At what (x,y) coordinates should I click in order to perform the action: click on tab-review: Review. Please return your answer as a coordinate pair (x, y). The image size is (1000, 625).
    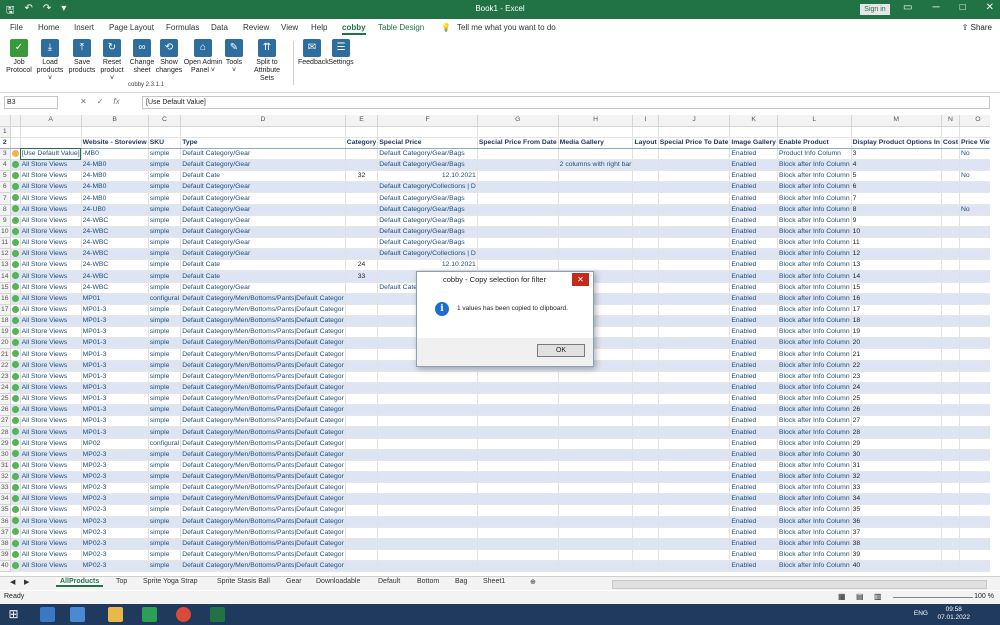
    Looking at the image, I should click on (256, 27).